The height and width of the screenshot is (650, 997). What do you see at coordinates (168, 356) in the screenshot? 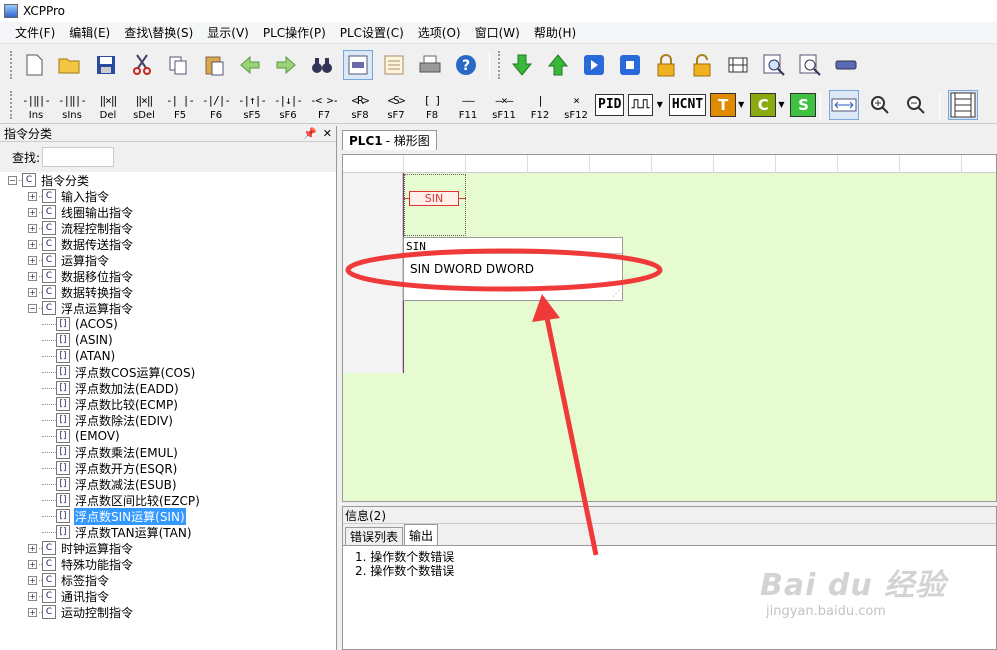
I see `tree-node: [] (ATAN)` at bounding box center [168, 356].